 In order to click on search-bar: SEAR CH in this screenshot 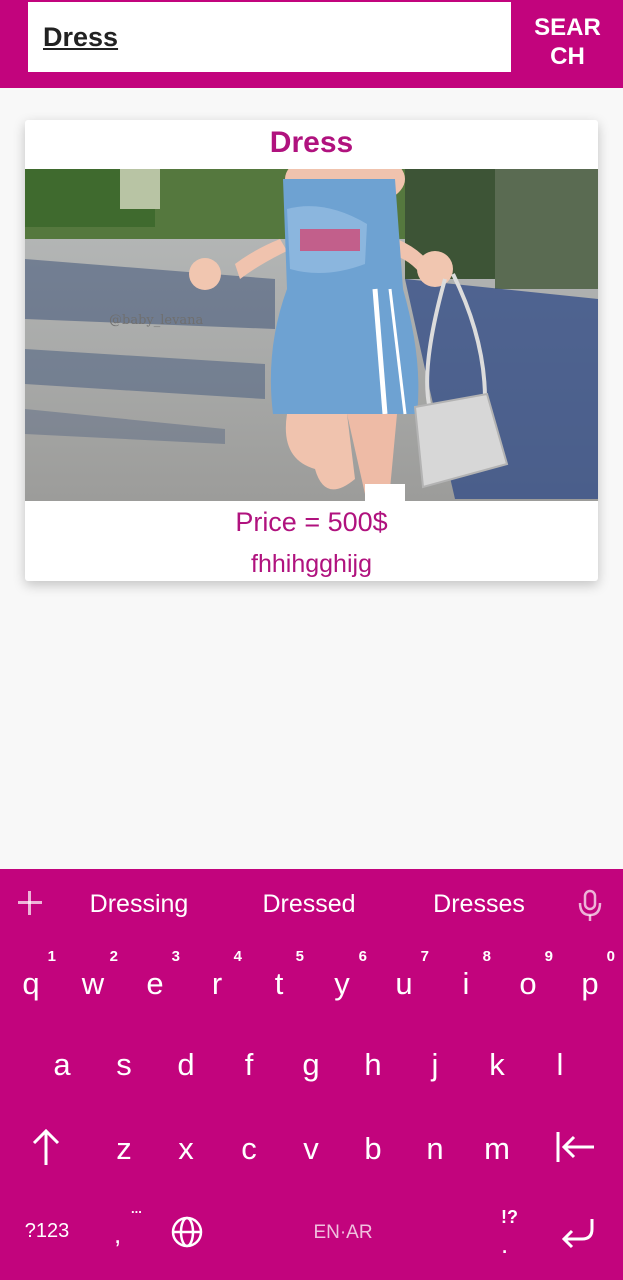, I will do `click(311, 44)`.